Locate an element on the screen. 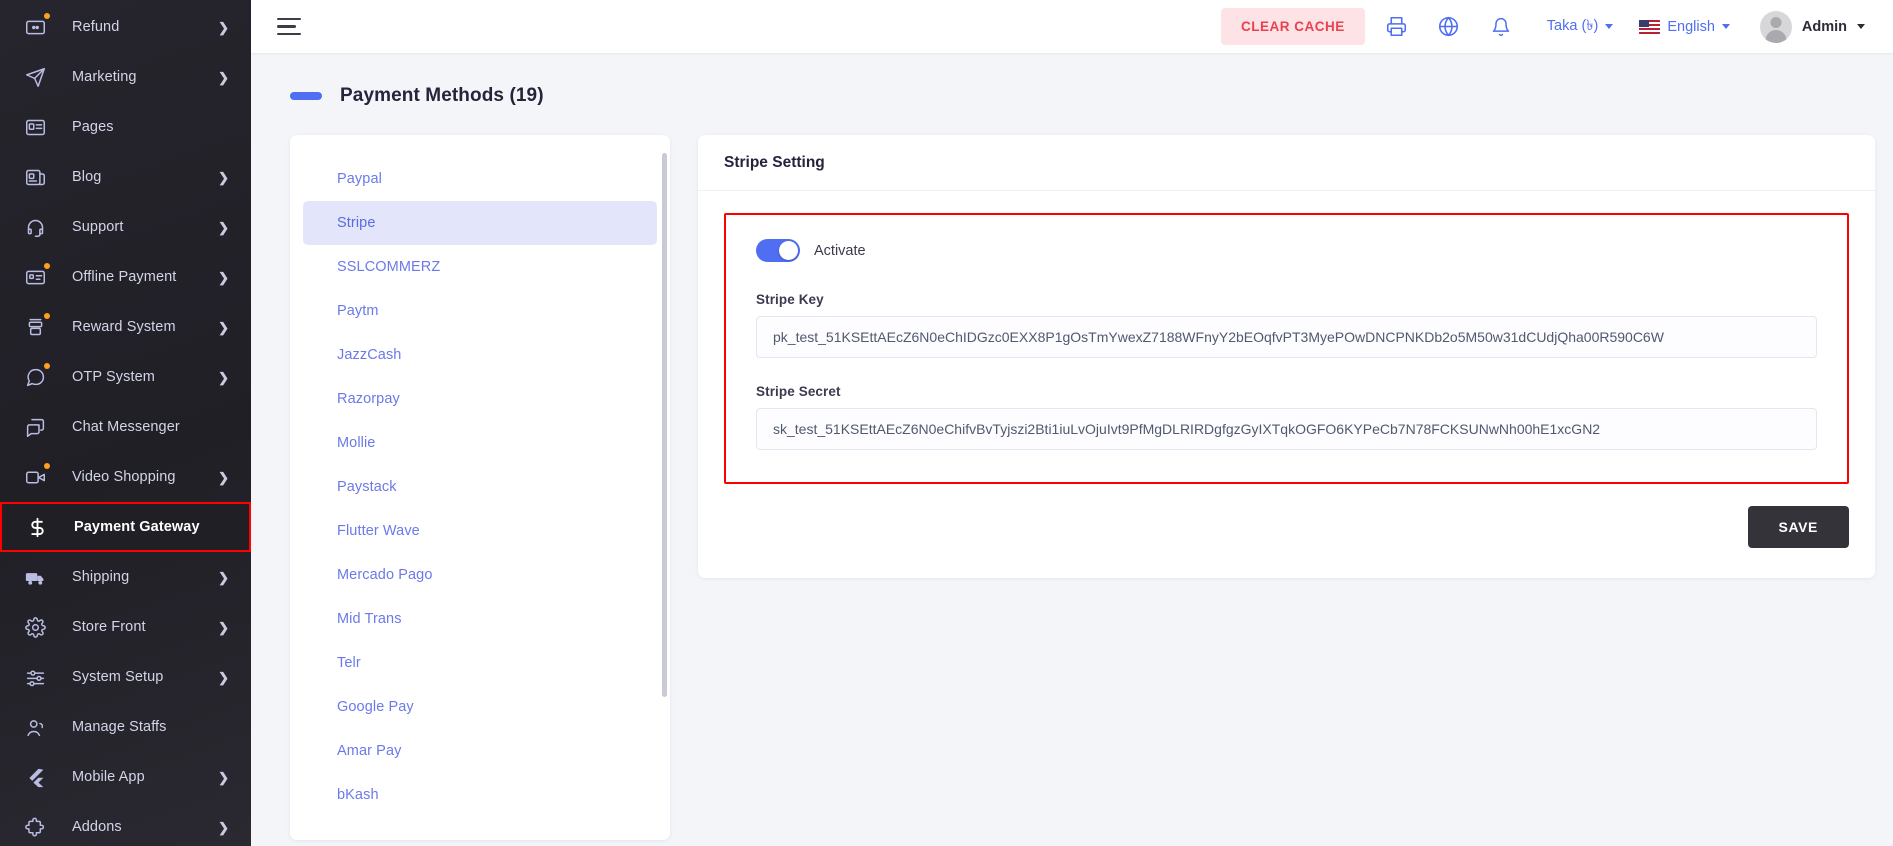  sidebar-item-label: Addons is located at coordinates (97, 827).